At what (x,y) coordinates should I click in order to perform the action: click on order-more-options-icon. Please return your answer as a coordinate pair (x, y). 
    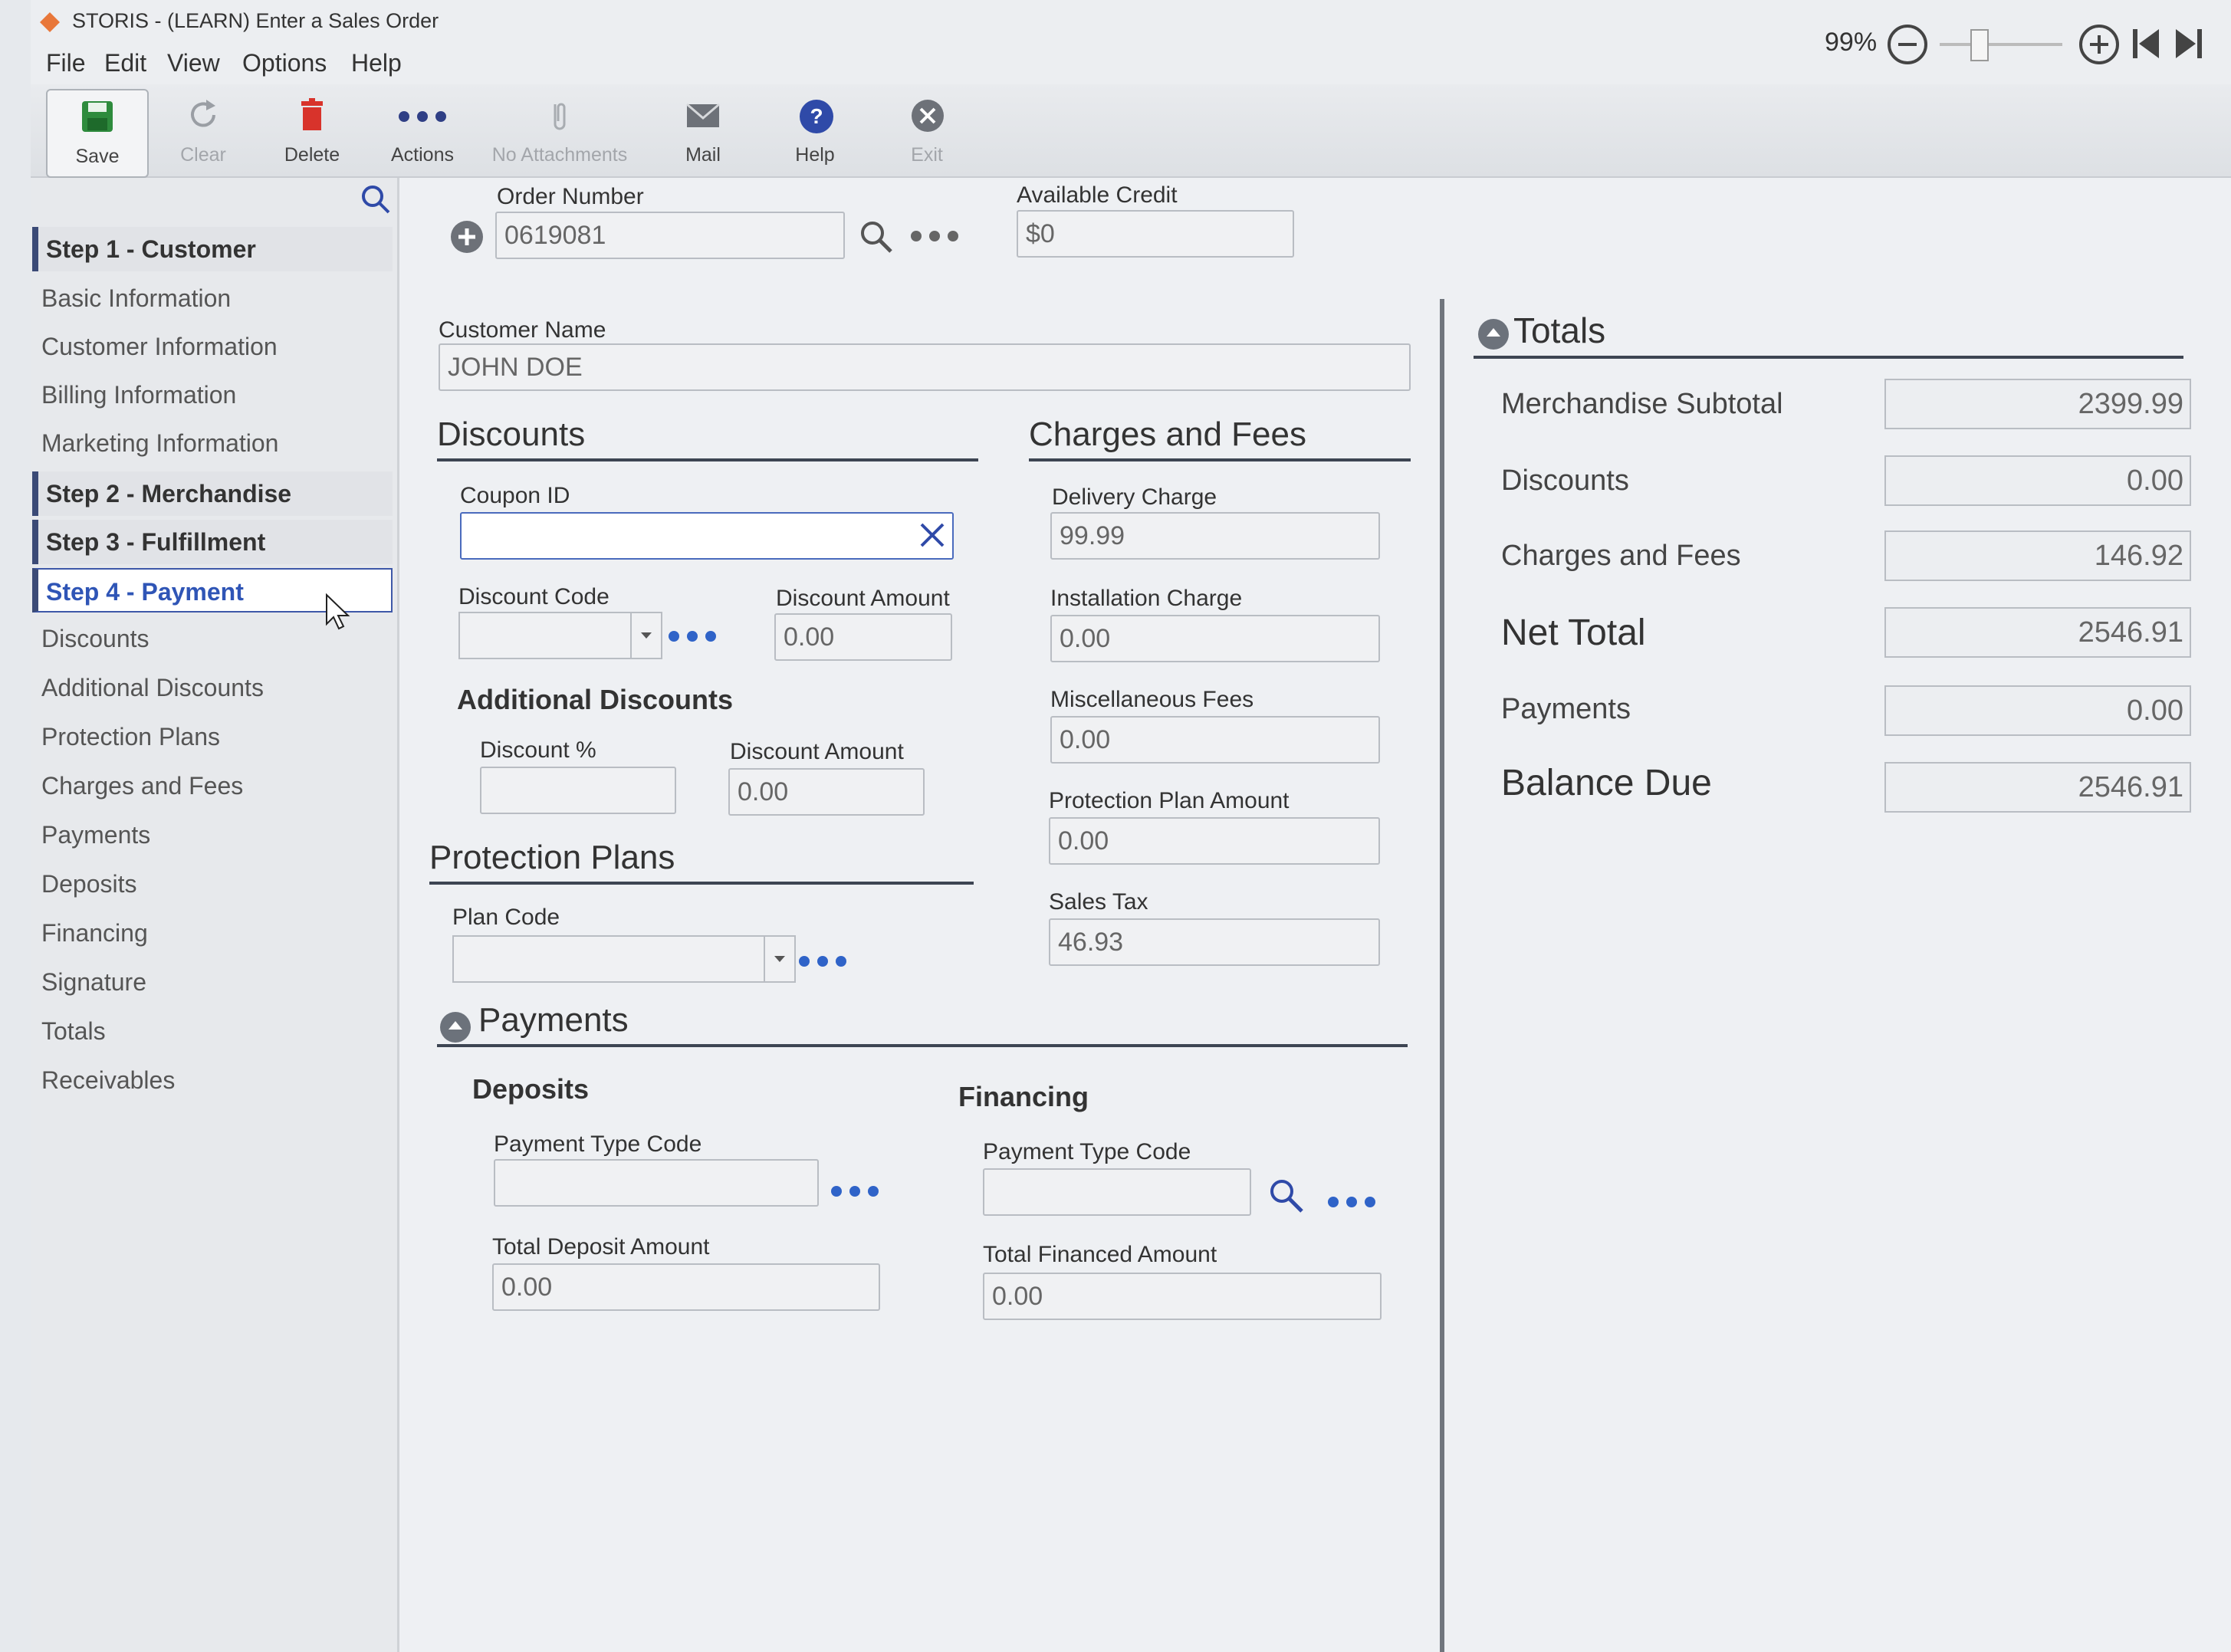
    Looking at the image, I should click on (939, 236).